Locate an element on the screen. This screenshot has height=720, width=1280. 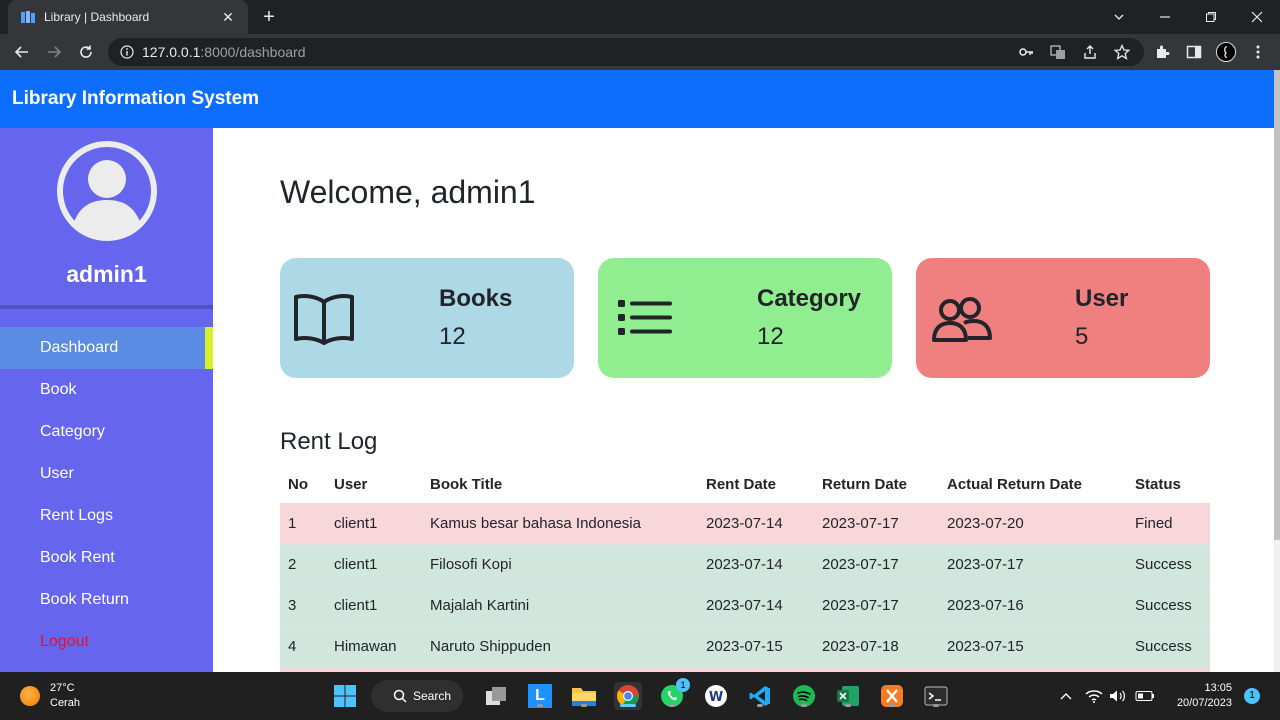
taskbar-clock: 13:05 20/07/2023 is located at coordinates (1201, 696).